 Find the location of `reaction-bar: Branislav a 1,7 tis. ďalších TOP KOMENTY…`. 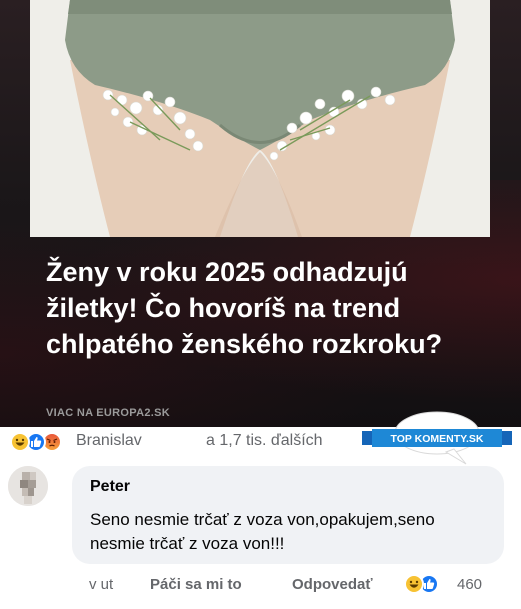

reaction-bar: Branislav a 1,7 tis. ďalších TOP KOMENTY… is located at coordinates (260, 438).